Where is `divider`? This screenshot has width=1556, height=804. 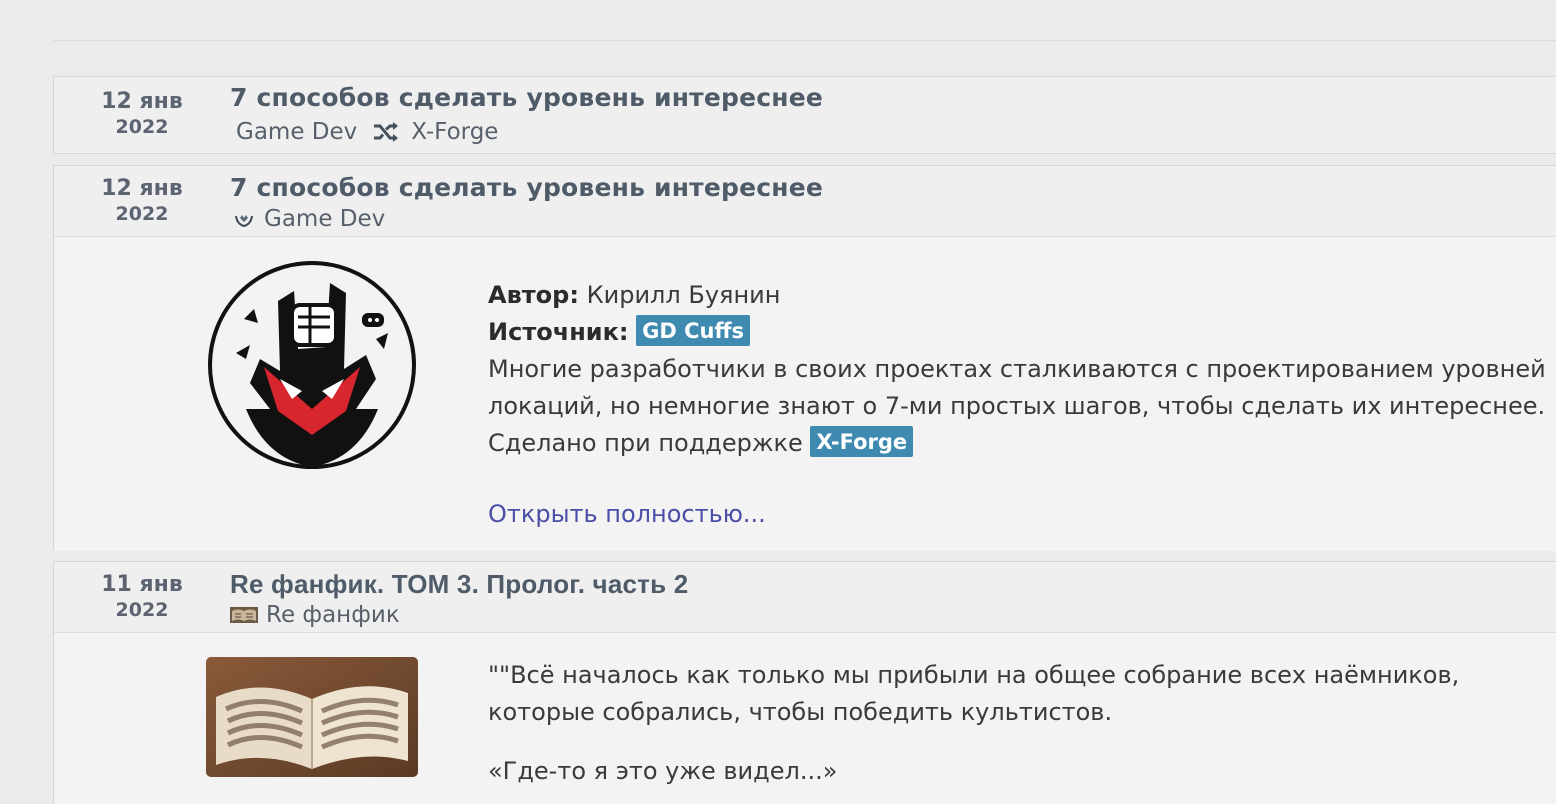 divider is located at coordinates (804, 40).